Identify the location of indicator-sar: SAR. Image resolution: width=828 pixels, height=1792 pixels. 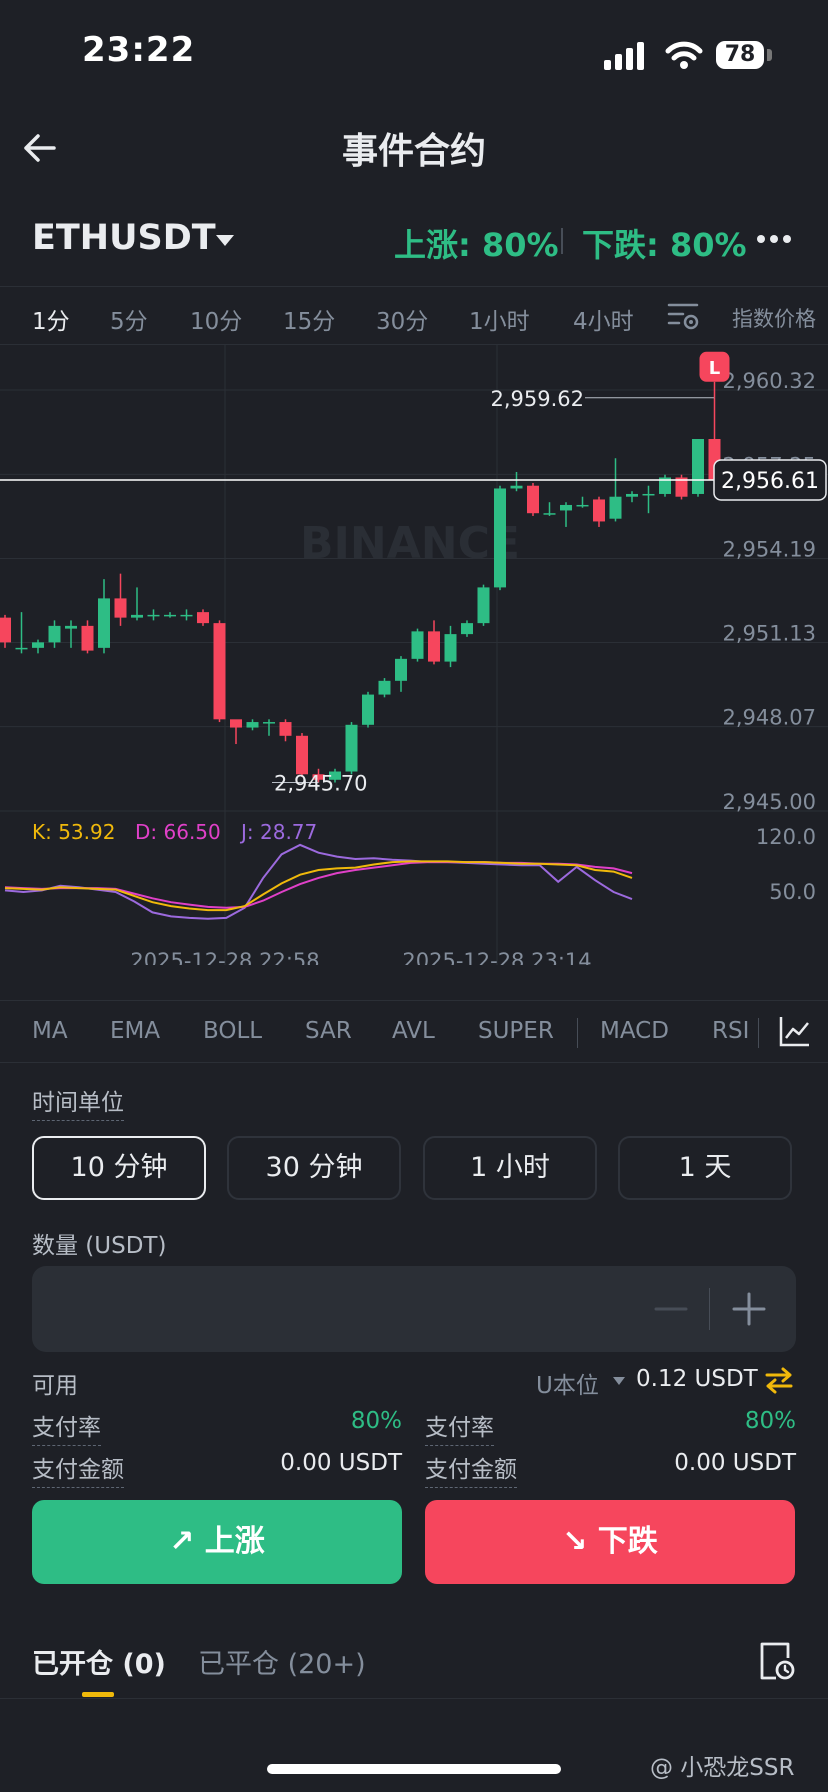
(328, 1031).